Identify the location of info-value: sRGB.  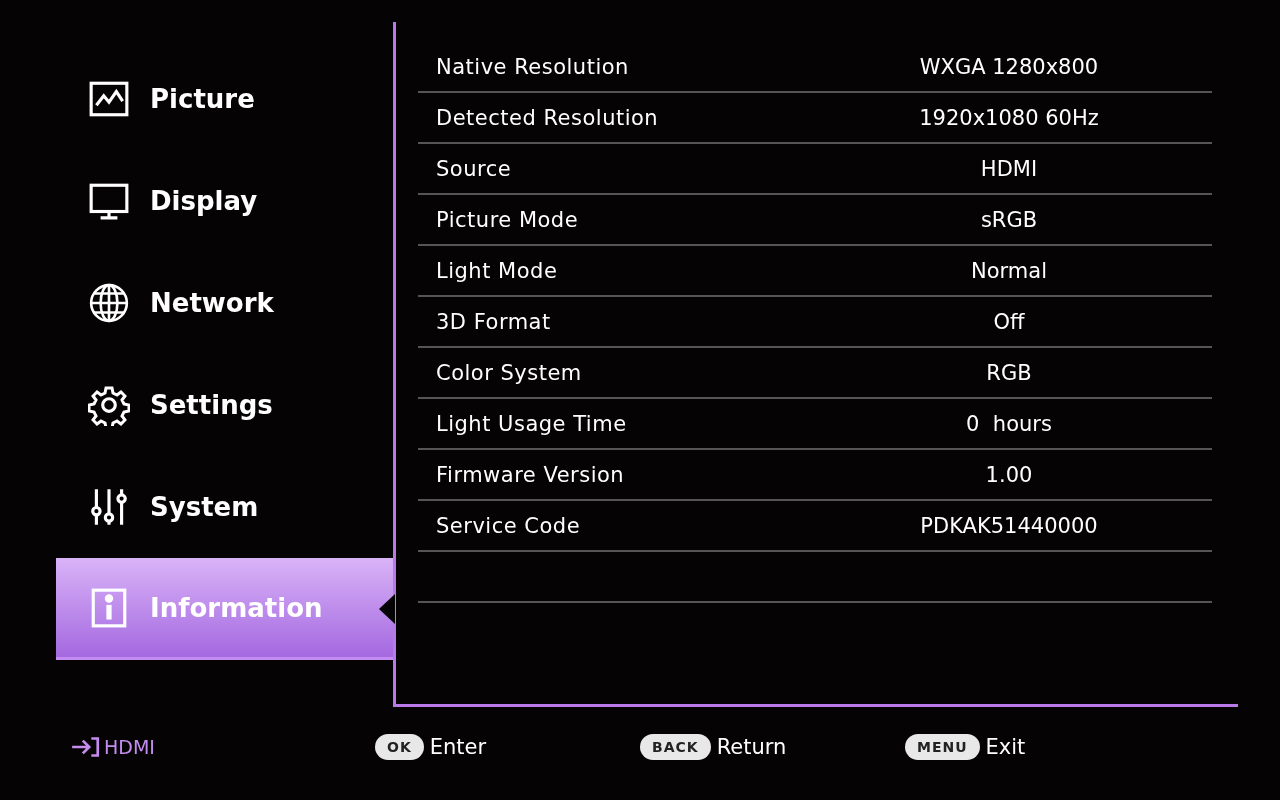
(1009, 219).